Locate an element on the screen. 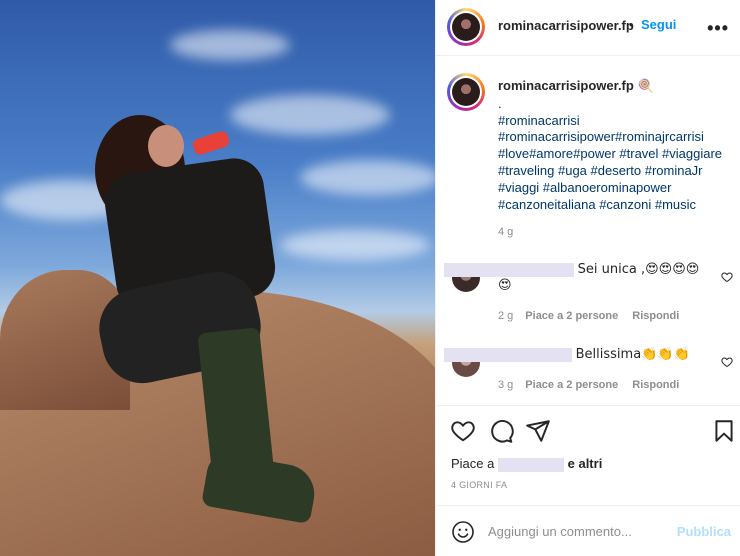  photo-popsicle is located at coordinates (211, 143).